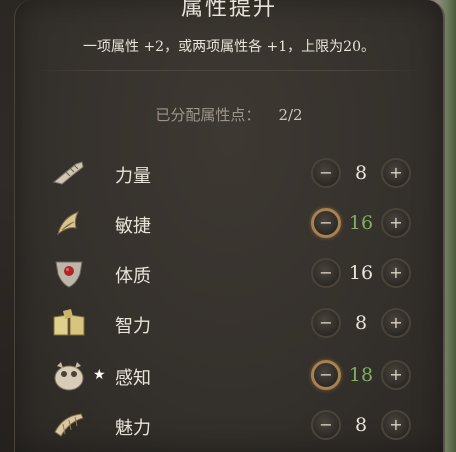  Describe the element at coordinates (229, 426) in the screenshot. I see `ability-row-charisma: 魅力 − 8 +` at that location.